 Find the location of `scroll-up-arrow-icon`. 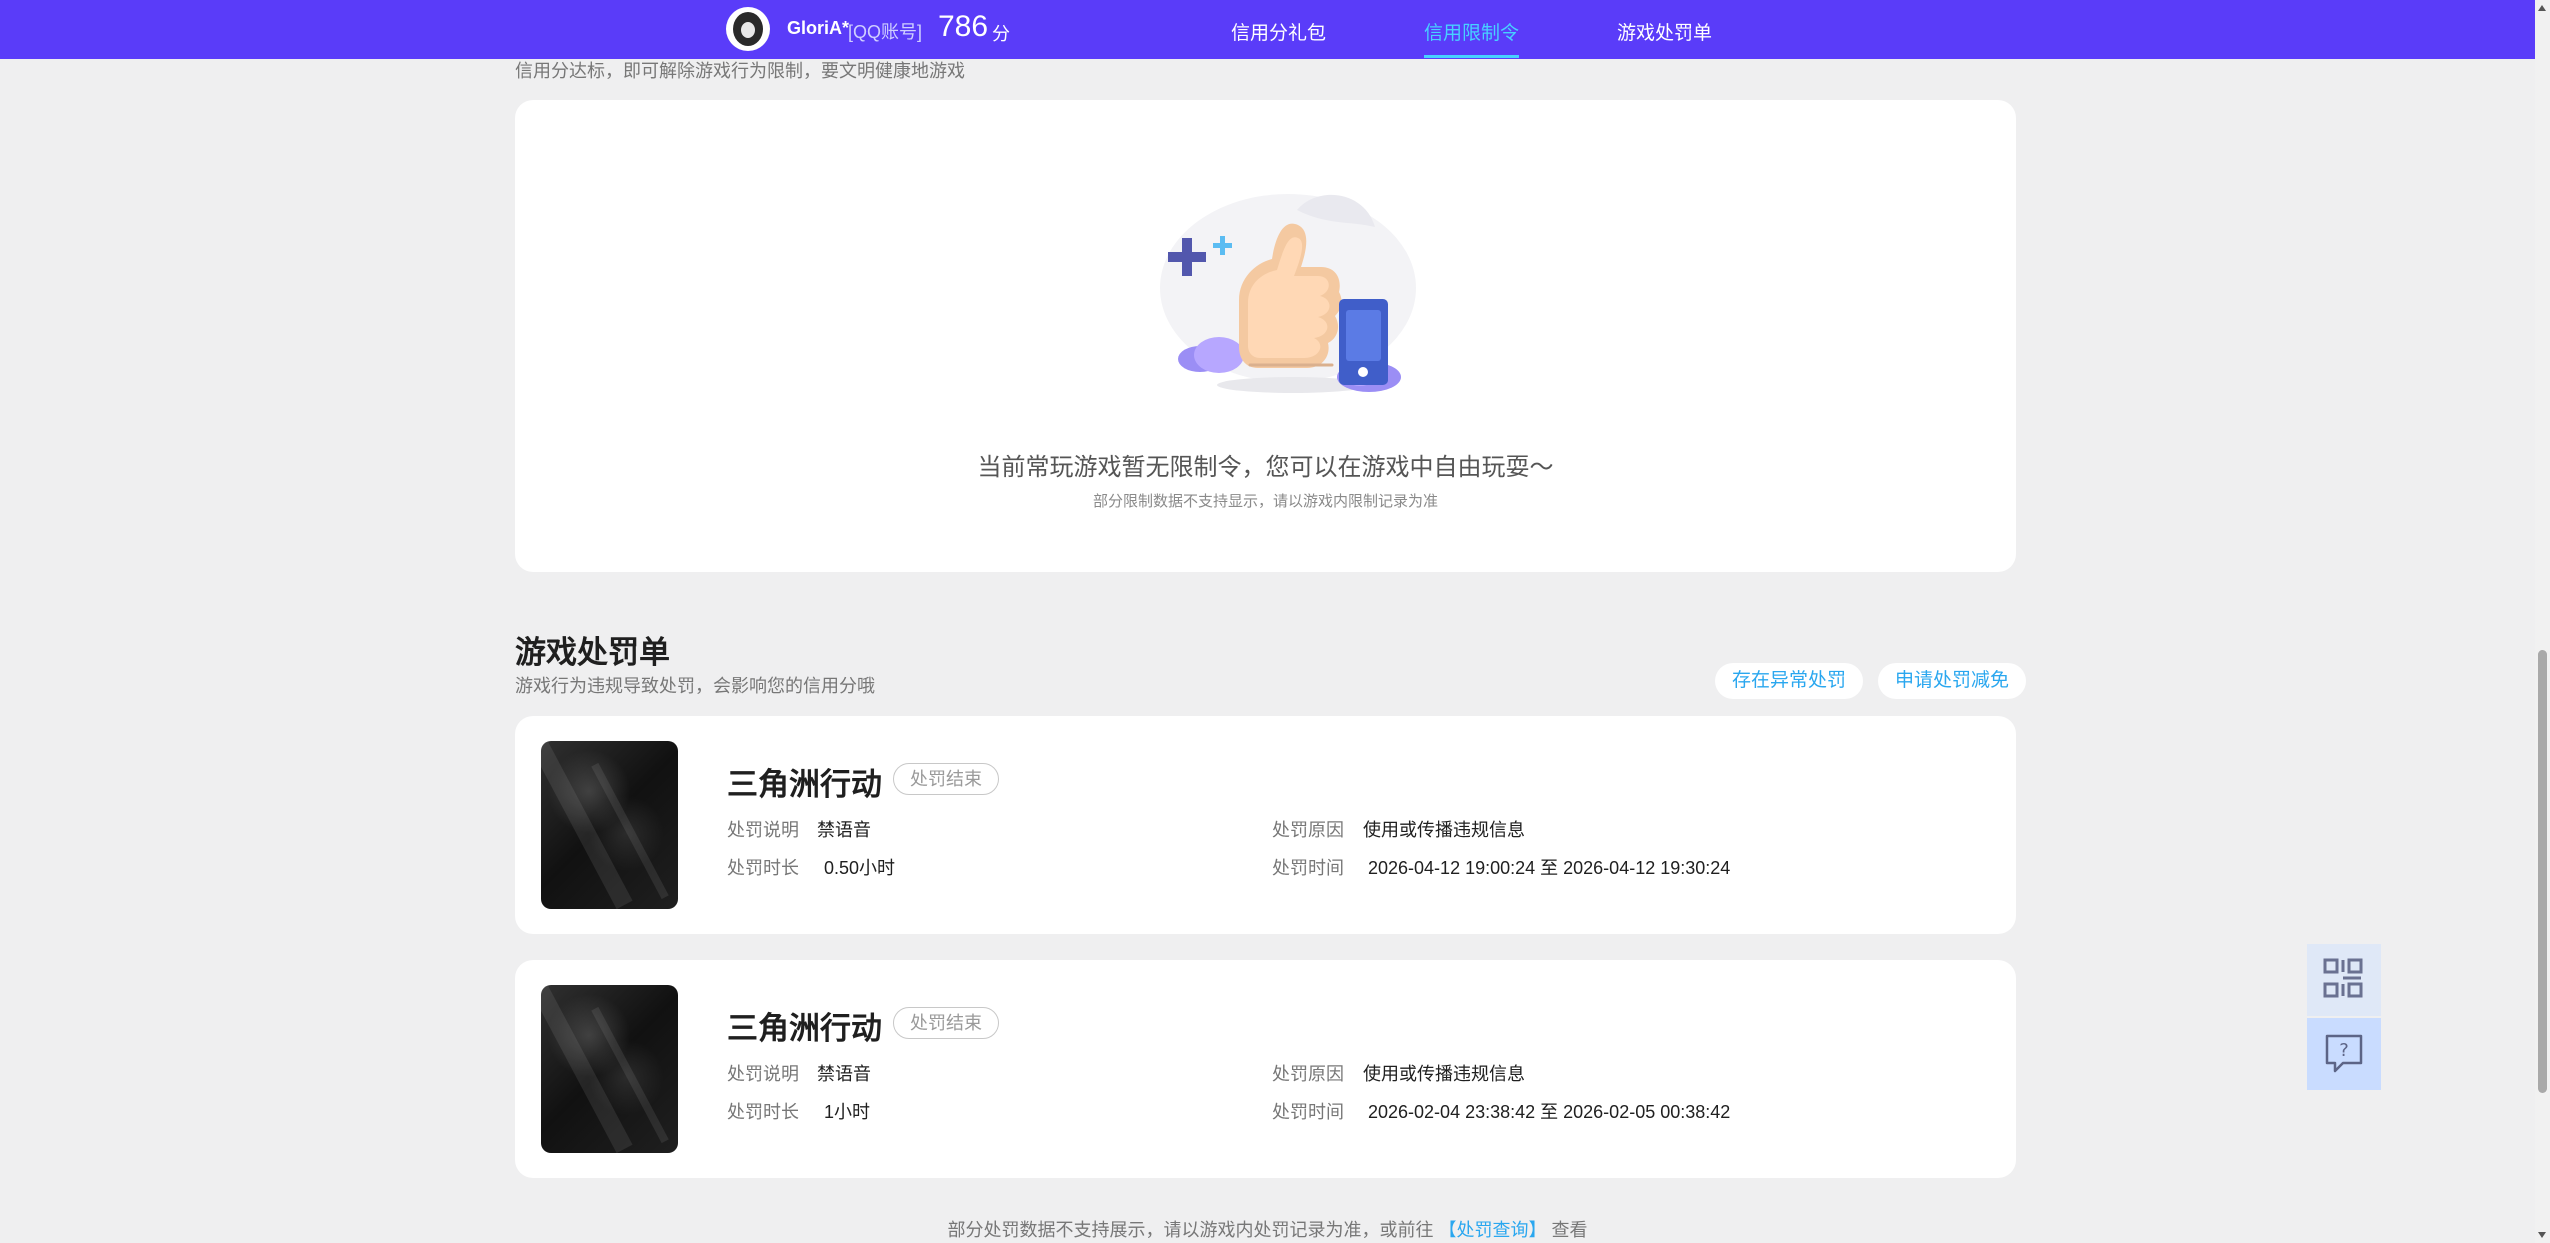

scroll-up-arrow-icon is located at coordinates (2542, 8).